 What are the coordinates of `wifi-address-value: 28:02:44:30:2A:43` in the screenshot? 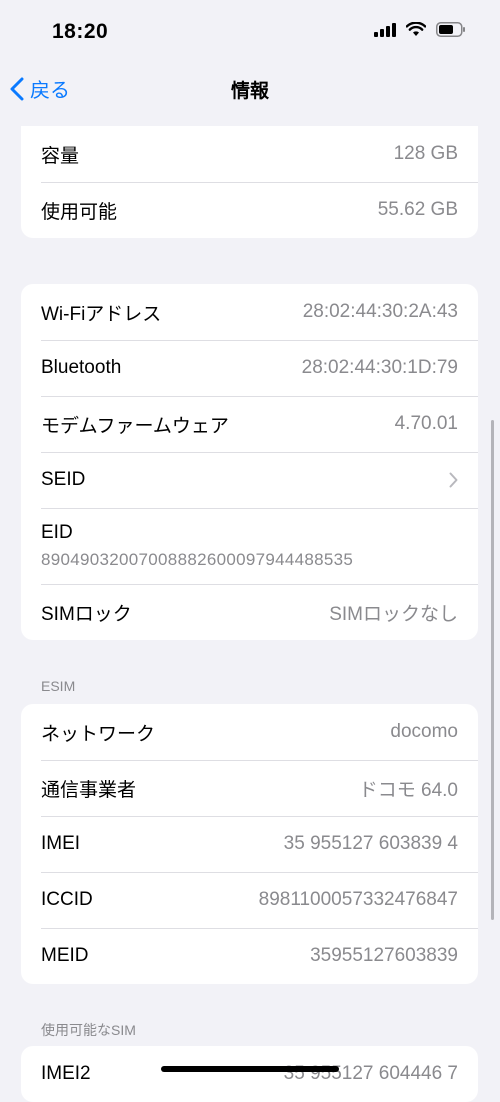 It's located at (380, 311).